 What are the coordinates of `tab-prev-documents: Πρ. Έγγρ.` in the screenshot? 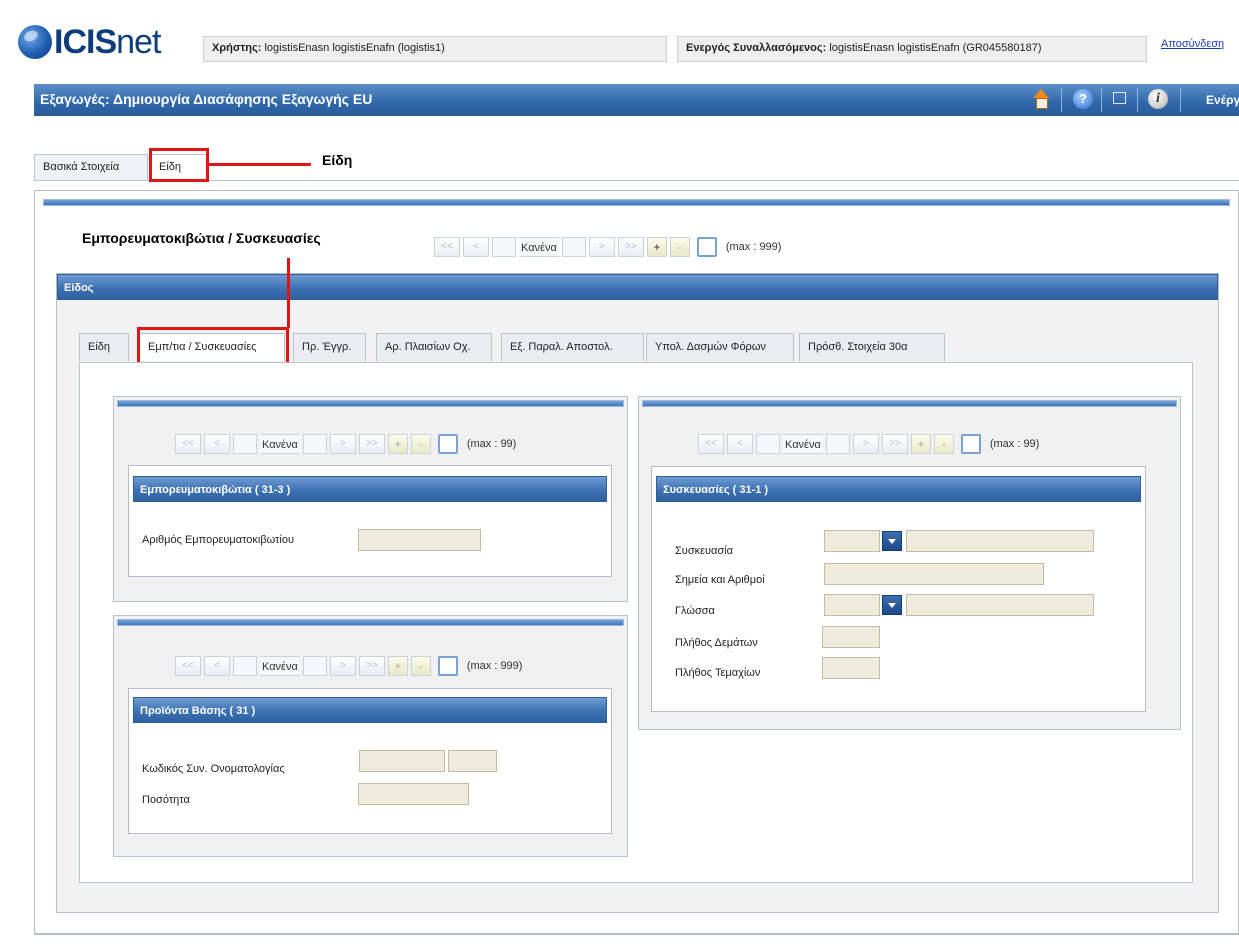 It's located at (329, 347).